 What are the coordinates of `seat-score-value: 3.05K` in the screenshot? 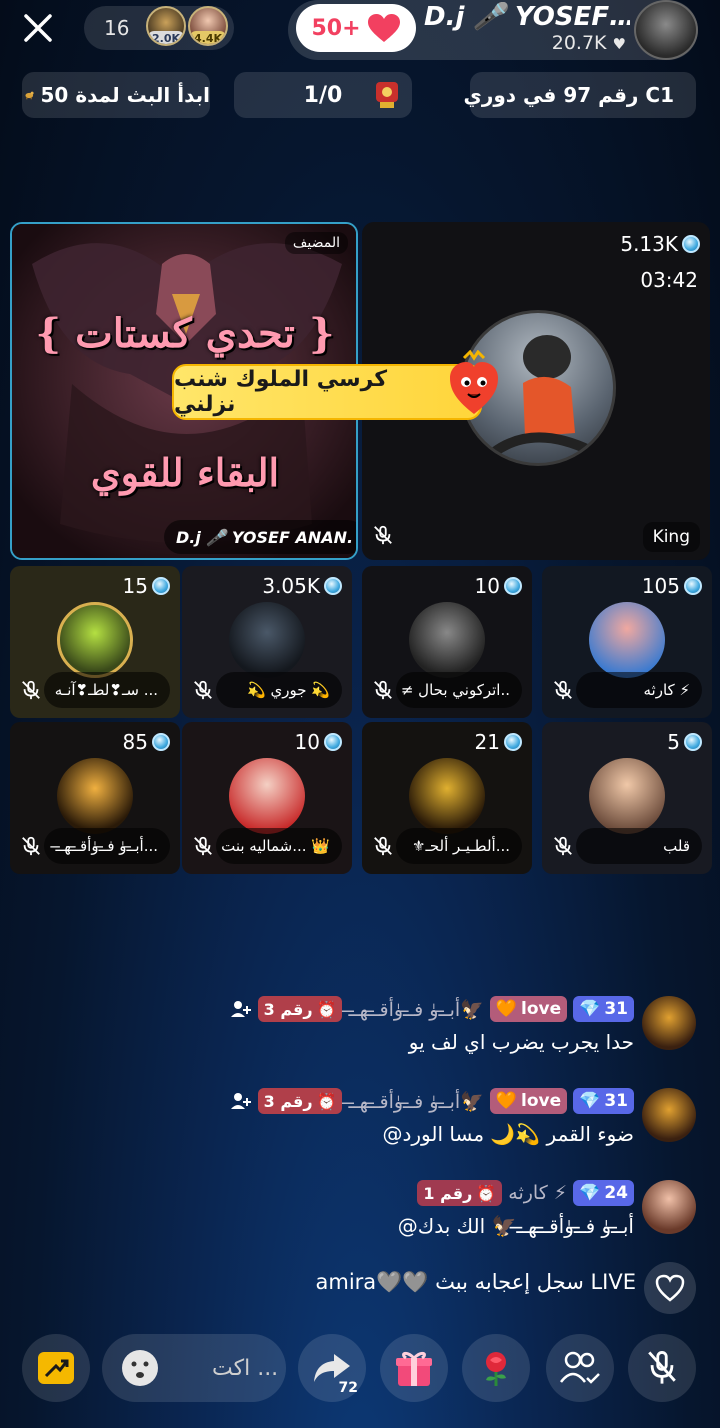 It's located at (291, 586).